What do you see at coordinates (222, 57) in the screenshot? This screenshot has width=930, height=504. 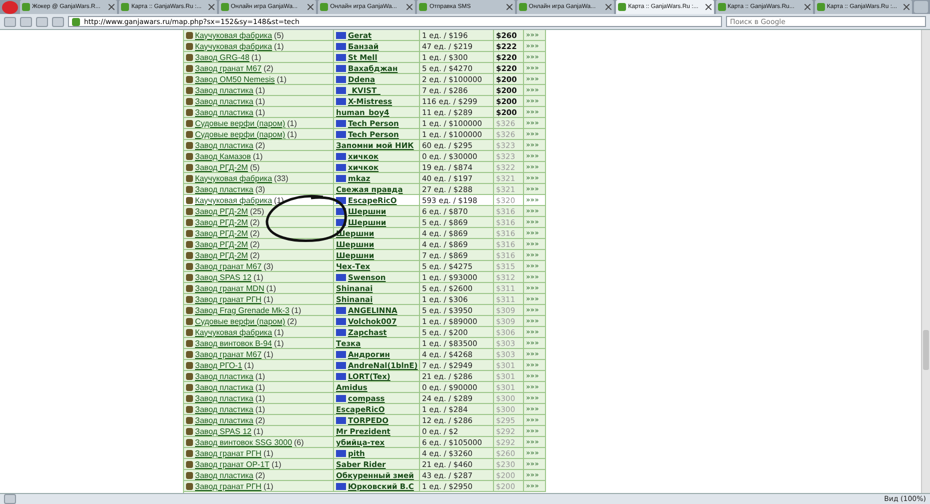 I see `factory-link: Завод GRG-48` at bounding box center [222, 57].